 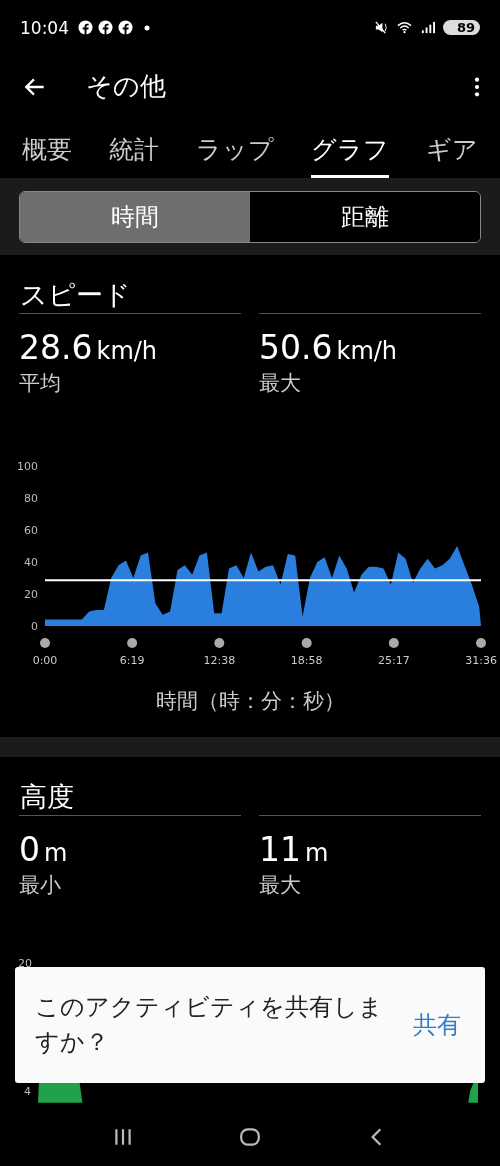 I want to click on tab: ギア, so click(x=452, y=148).